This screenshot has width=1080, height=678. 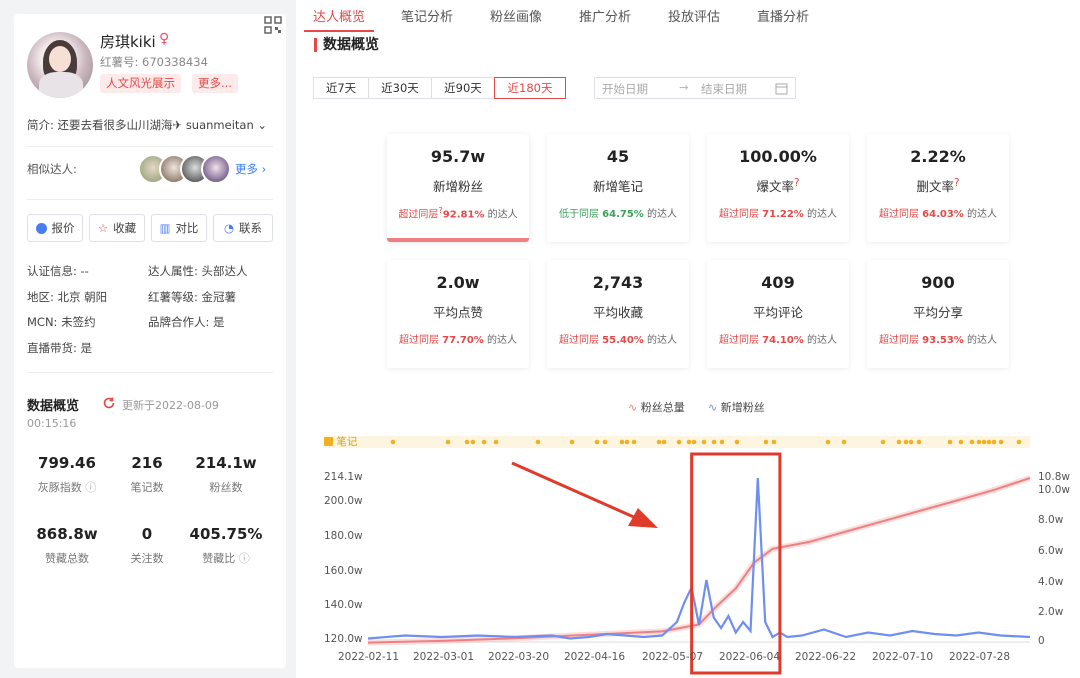 I want to click on stat-label: 粉丝数, so click(x=226, y=487).